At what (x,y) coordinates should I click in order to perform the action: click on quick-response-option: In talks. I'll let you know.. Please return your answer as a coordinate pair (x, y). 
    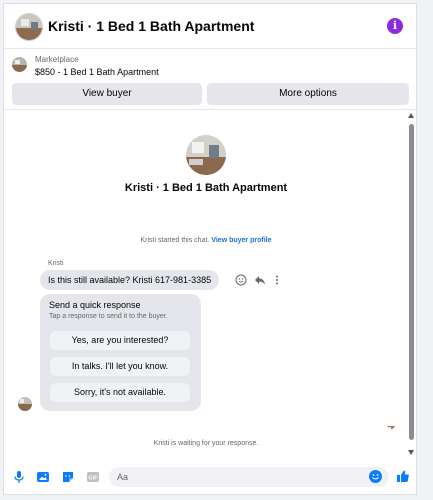
    Looking at the image, I should click on (120, 366).